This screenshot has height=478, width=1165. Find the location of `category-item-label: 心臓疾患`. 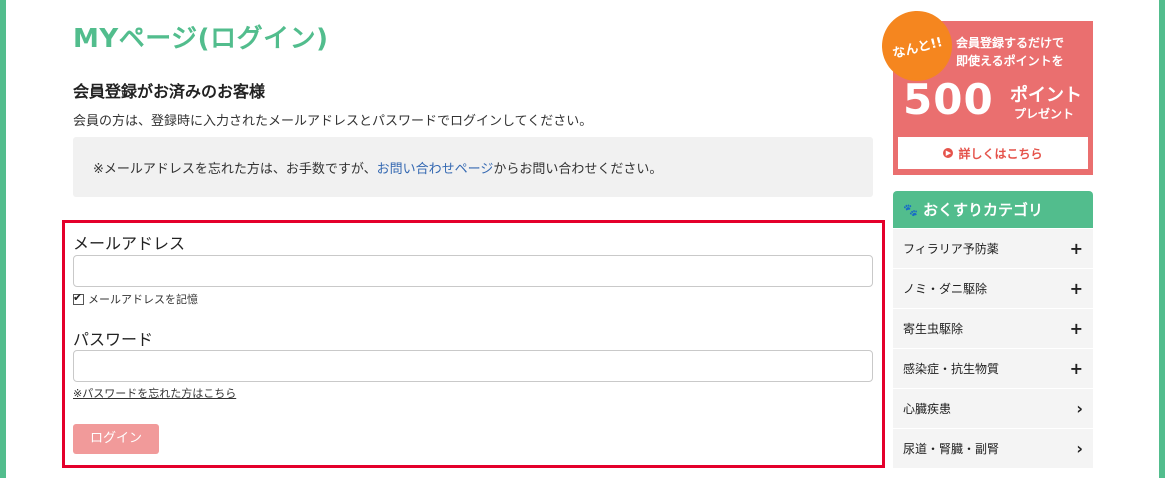

category-item-label: 心臓疾患 is located at coordinates (927, 409).